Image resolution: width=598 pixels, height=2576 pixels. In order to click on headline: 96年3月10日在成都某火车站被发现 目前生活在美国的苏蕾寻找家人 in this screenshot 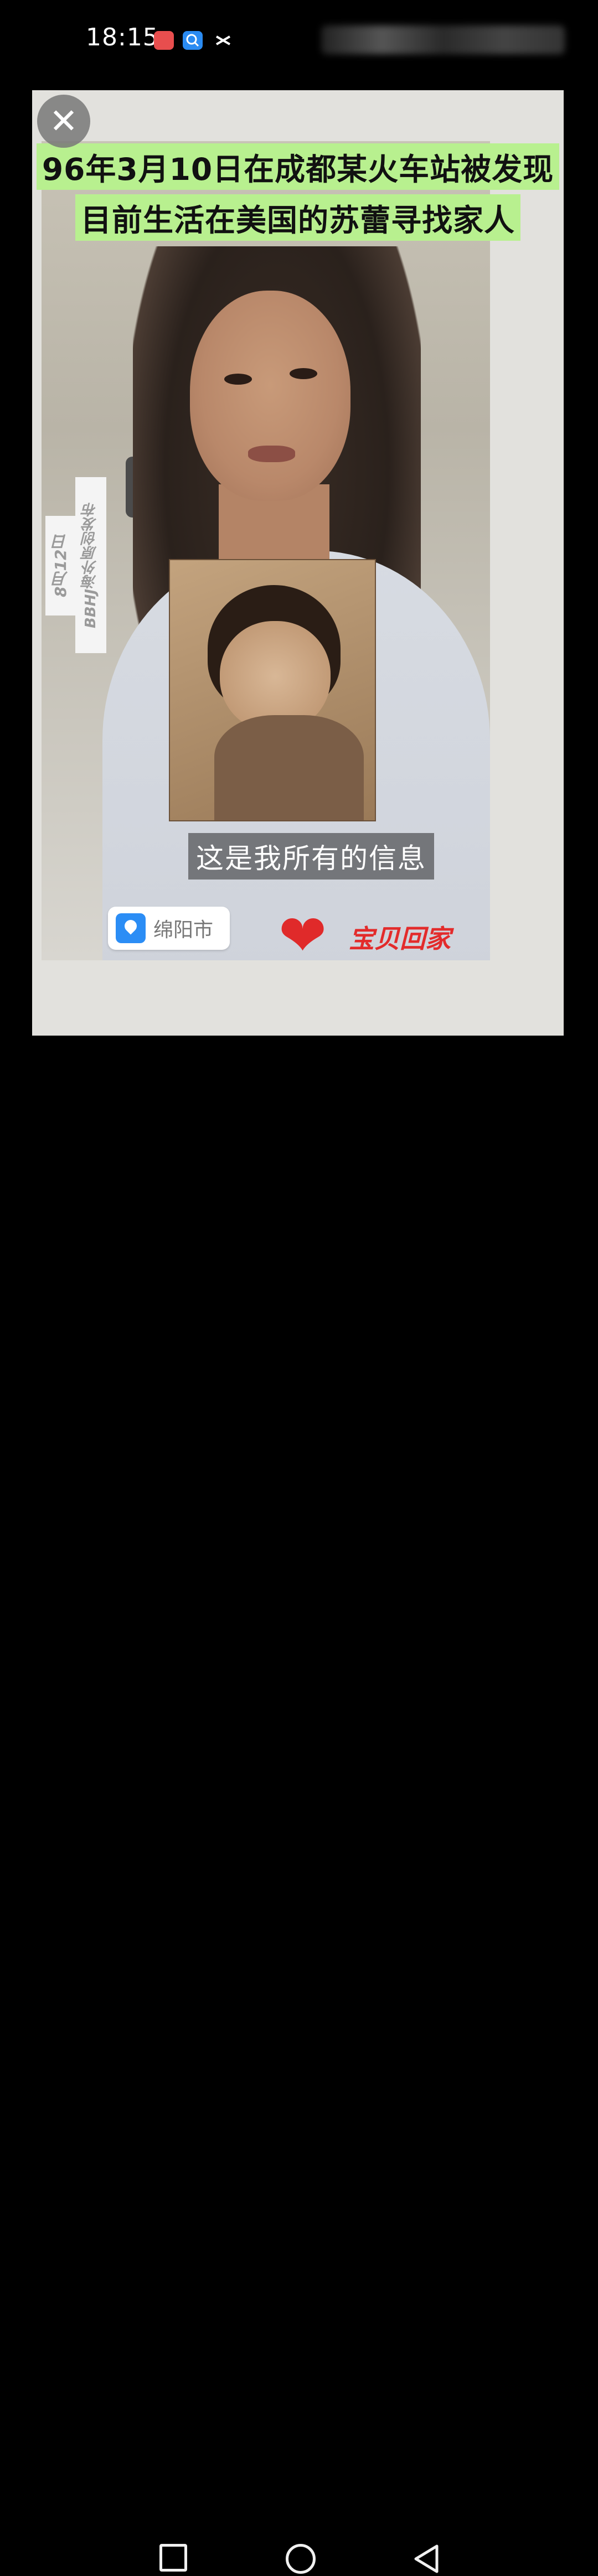, I will do `click(298, 192)`.